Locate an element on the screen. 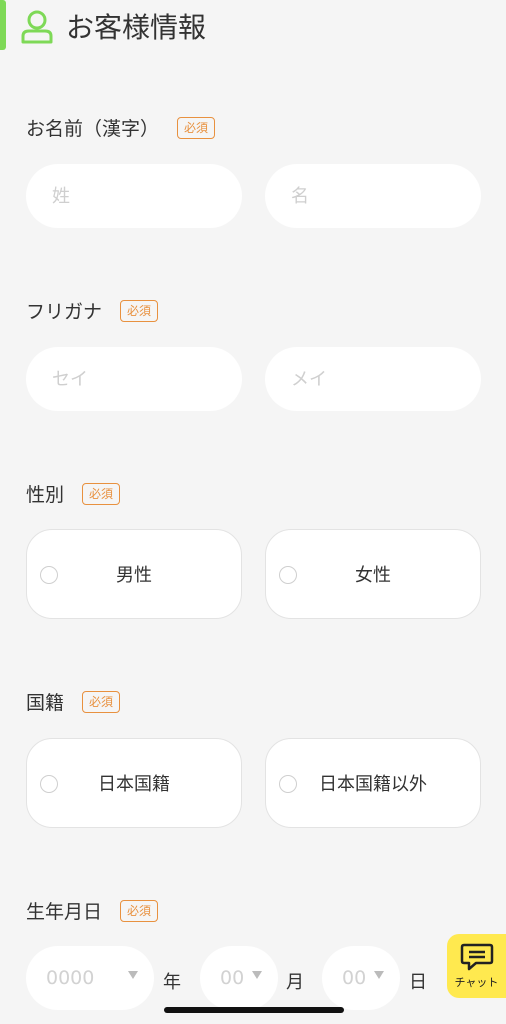 This screenshot has width=506, height=1024. gender-option-label: 女性 is located at coordinates (373, 575).